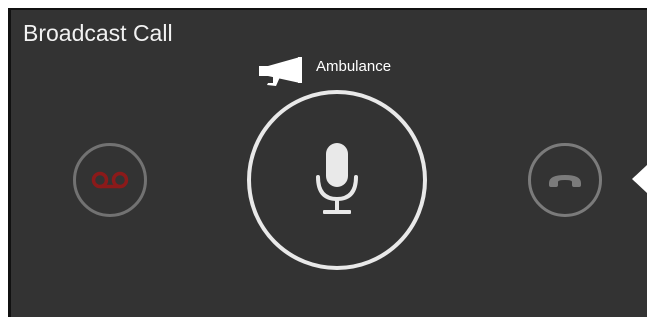 The height and width of the screenshot is (317, 647). I want to click on megaphone-icon, so click(280, 71).